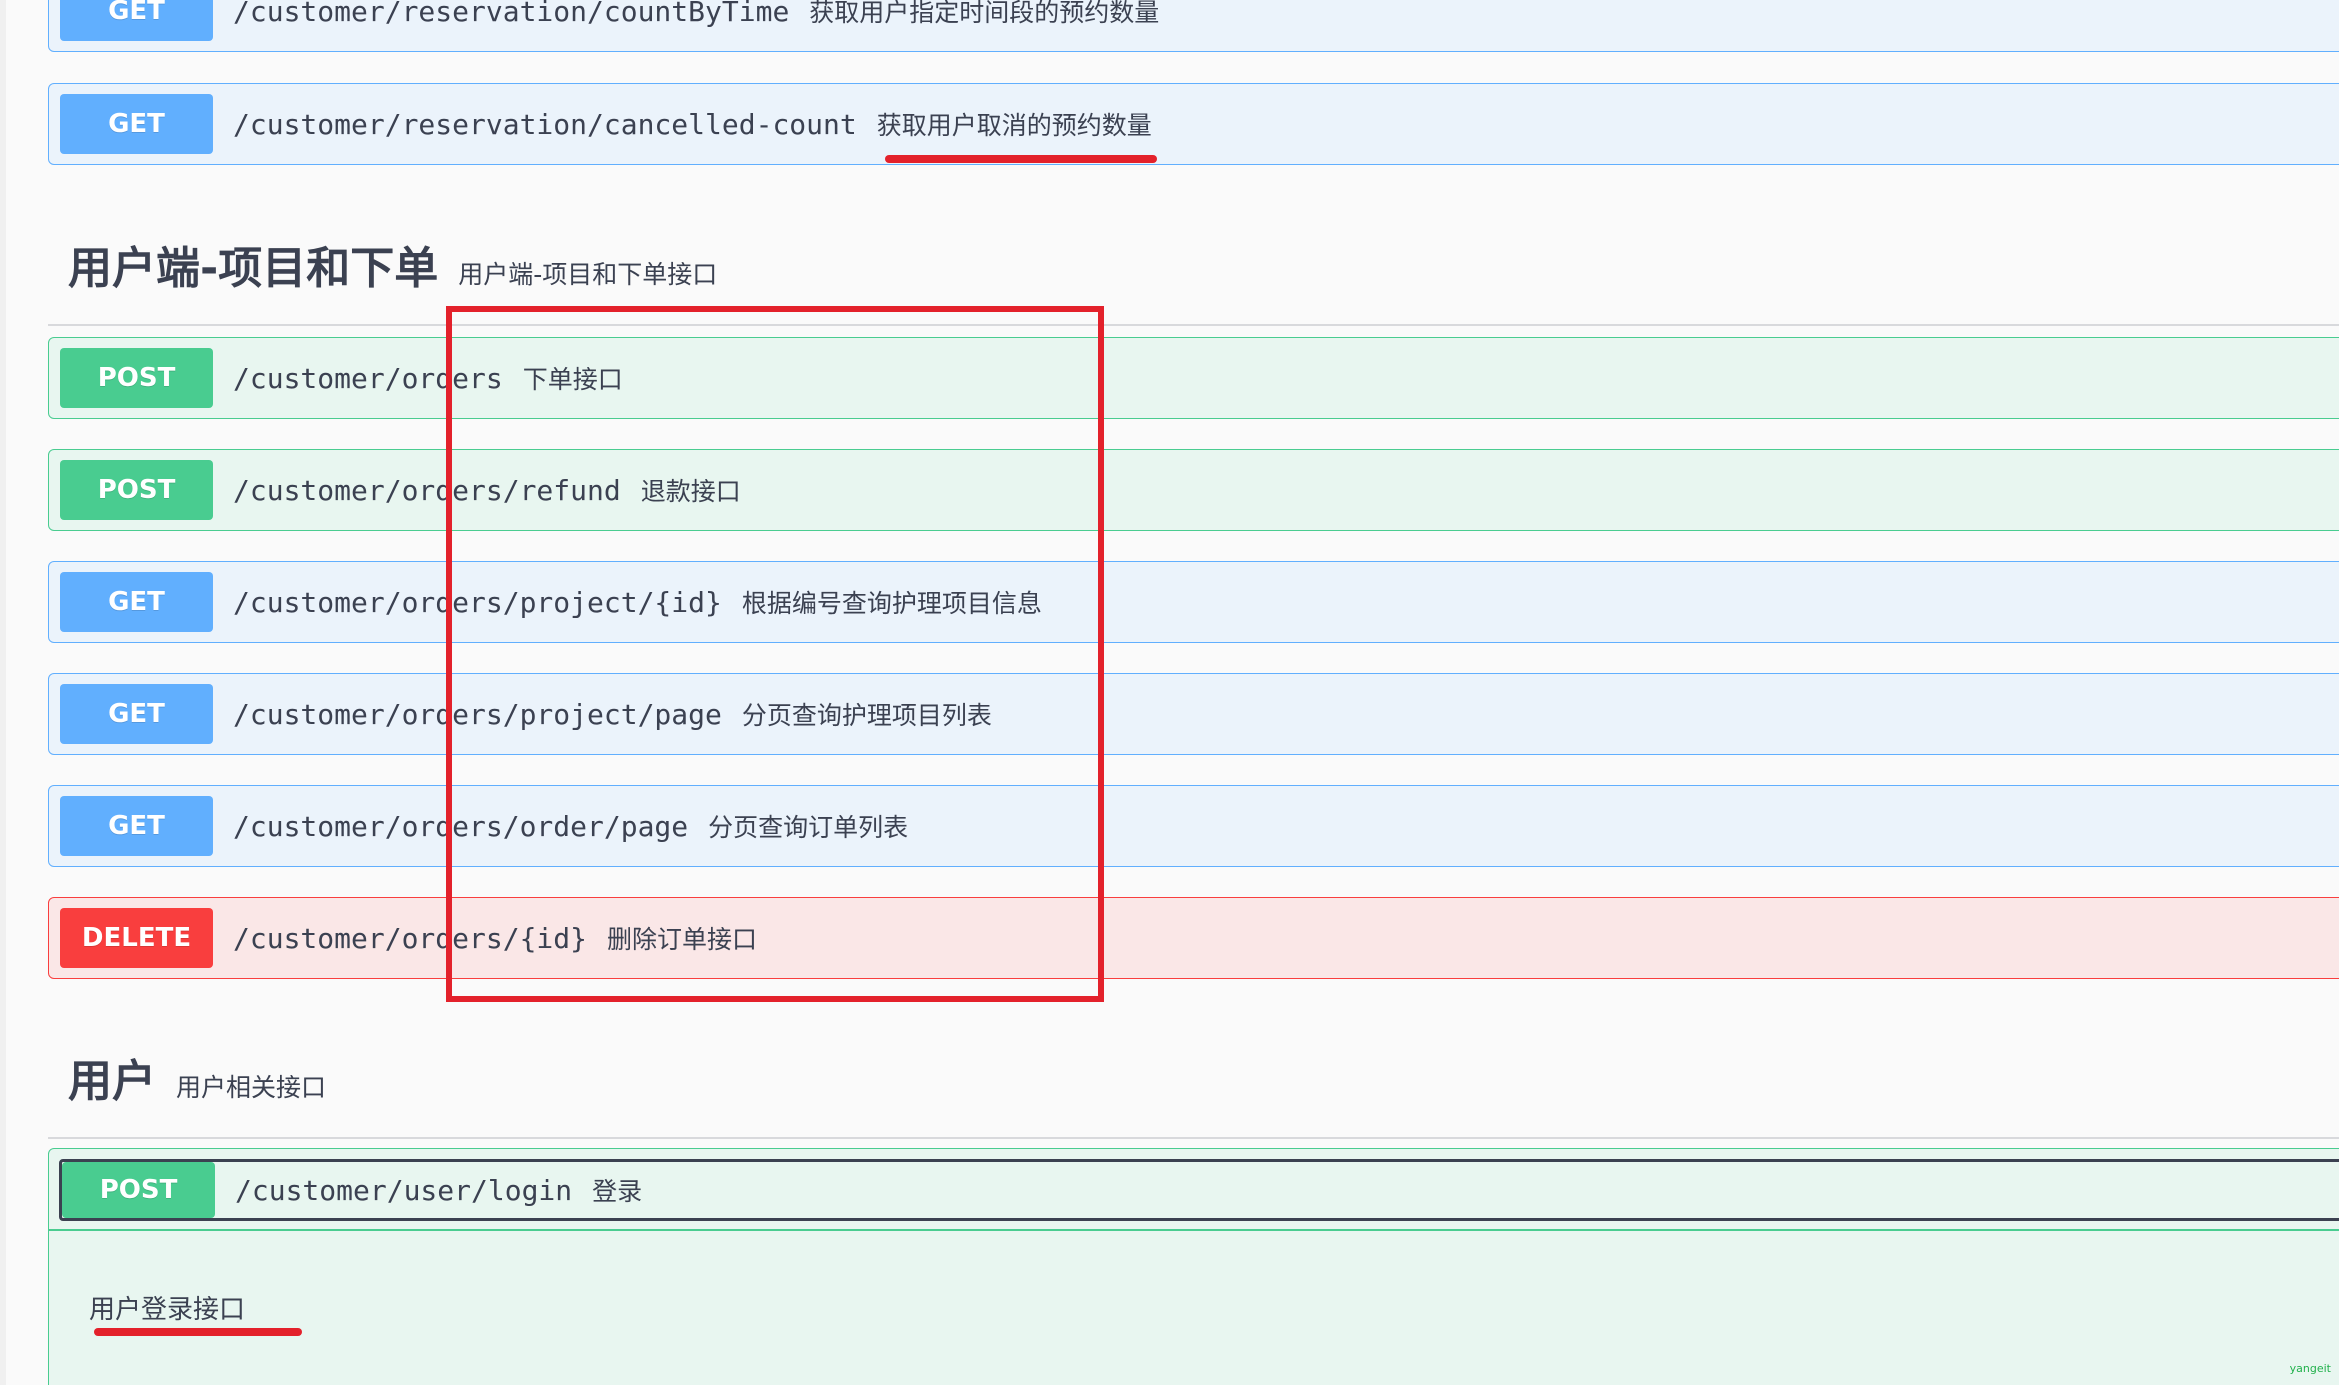 This screenshot has height=1385, width=2339. I want to click on opblock-orders-delete: DELETE /customer/orders/{id} 删除订单接口, so click(1193, 938).